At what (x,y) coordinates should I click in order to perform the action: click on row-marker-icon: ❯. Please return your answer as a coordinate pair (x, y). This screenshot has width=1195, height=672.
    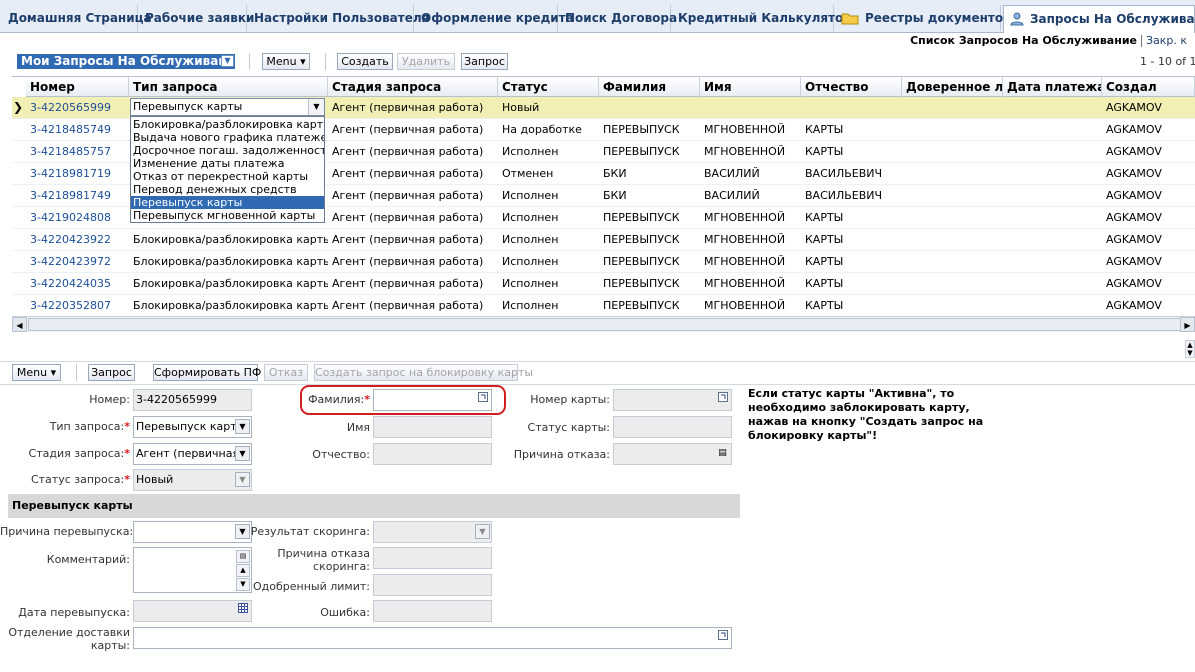
    Looking at the image, I should click on (18, 107).